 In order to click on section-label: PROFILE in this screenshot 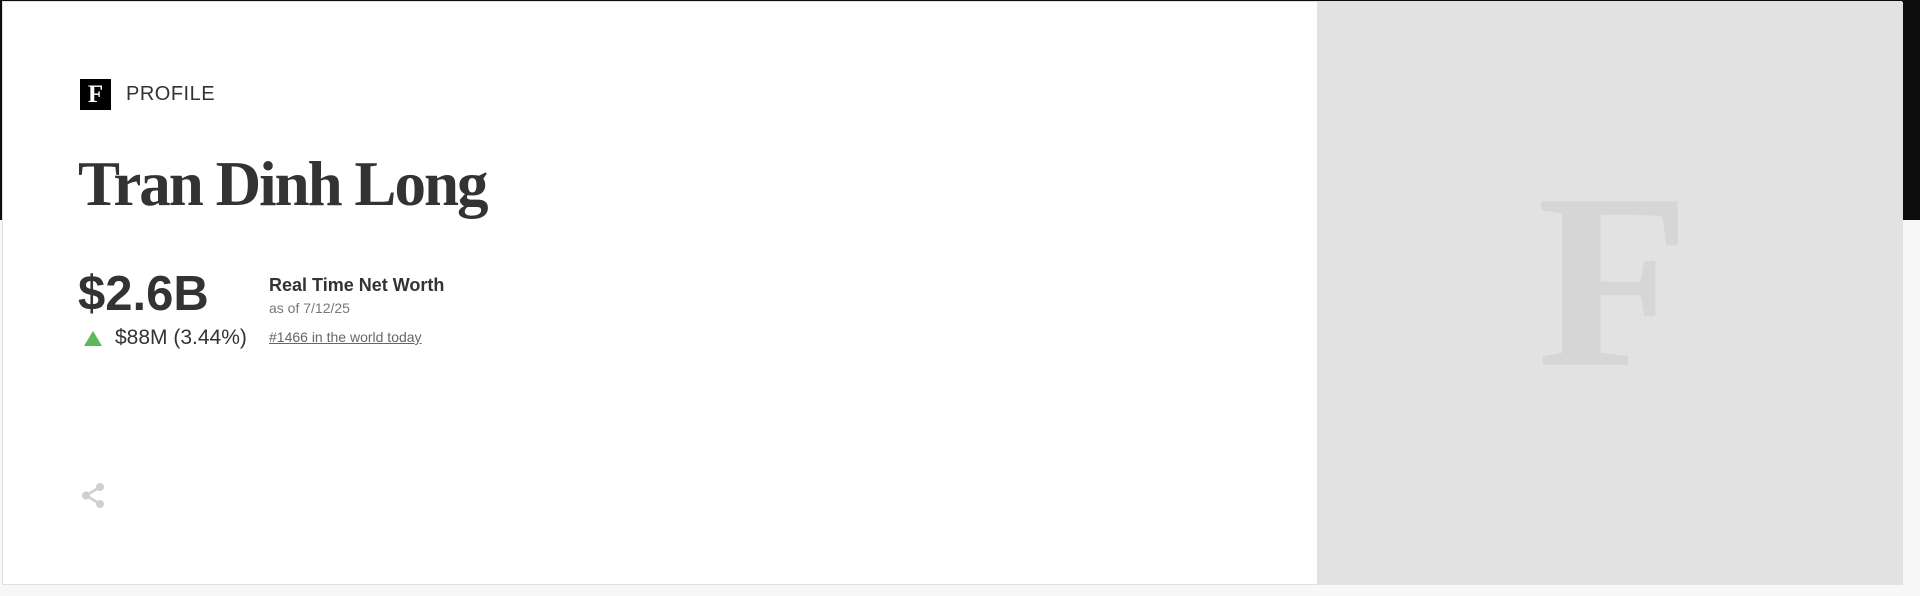, I will do `click(171, 94)`.